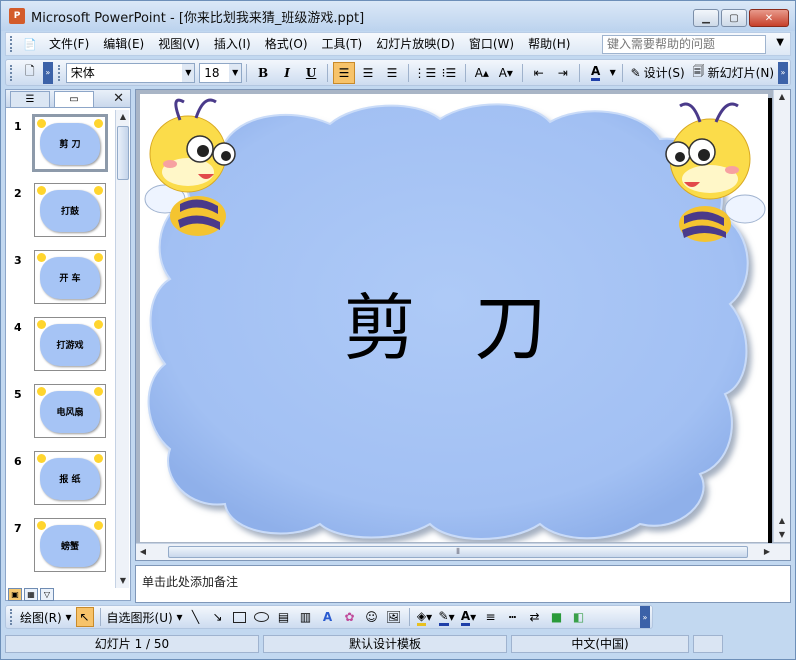 The image size is (796, 660). Describe the element at coordinates (232, 44) in the screenshot. I see `menu-insert: 插入(I)` at that location.